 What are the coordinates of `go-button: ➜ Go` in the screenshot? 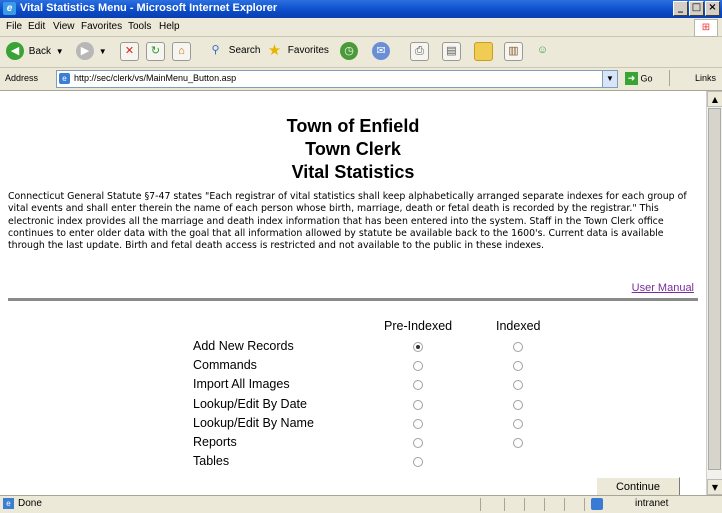 It's located at (639, 78).